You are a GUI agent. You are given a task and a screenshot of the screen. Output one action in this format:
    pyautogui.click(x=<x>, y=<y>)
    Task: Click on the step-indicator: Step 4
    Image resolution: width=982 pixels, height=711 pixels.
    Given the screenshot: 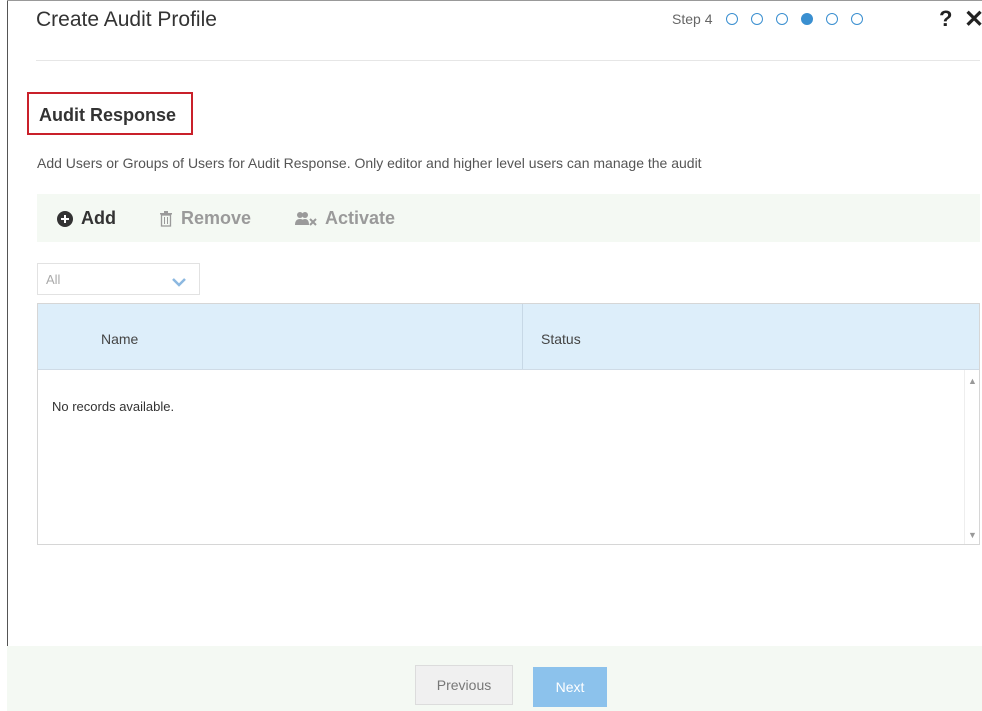 What is the action you would take?
    pyautogui.click(x=774, y=19)
    